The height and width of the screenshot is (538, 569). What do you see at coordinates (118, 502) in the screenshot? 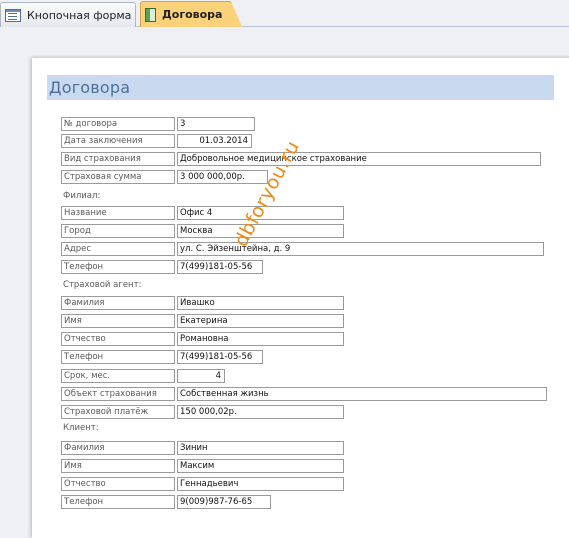
I see `client-phone-label: Телефон` at bounding box center [118, 502].